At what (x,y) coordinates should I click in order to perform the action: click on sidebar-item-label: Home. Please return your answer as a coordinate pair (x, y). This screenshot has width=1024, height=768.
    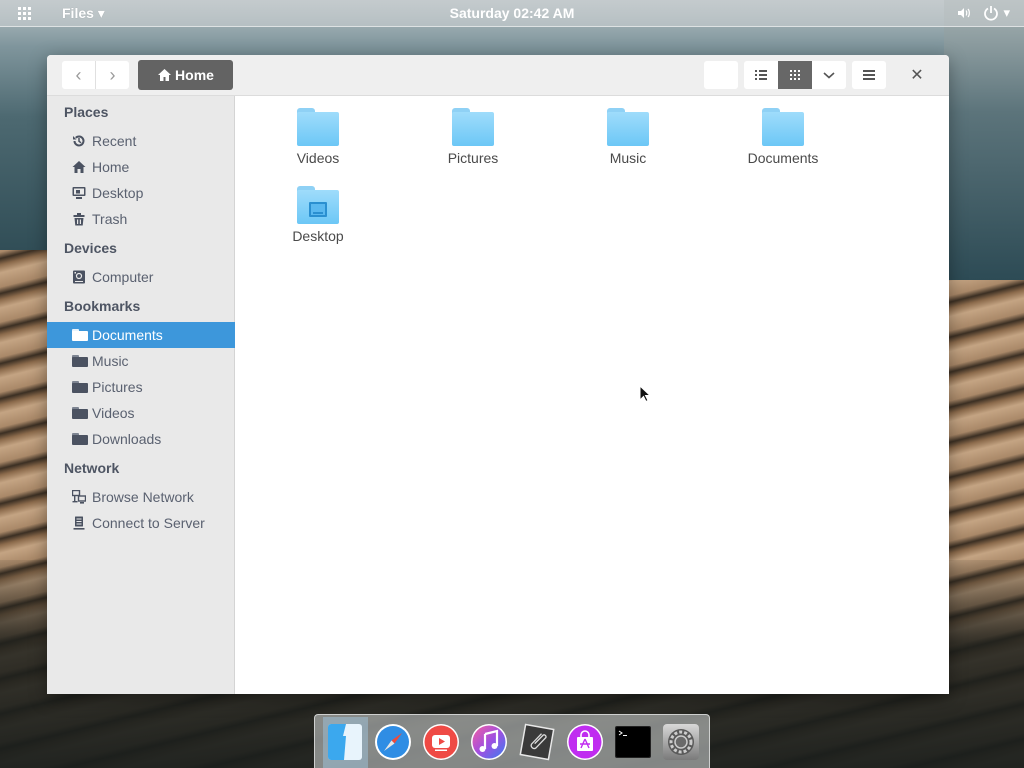
    Looking at the image, I should click on (111, 167).